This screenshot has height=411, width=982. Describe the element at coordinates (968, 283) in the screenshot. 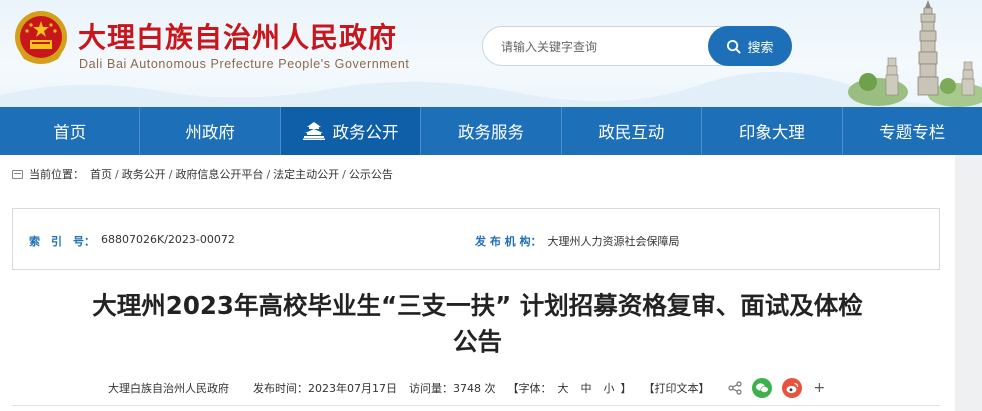

I see `side-scroll-strip` at that location.